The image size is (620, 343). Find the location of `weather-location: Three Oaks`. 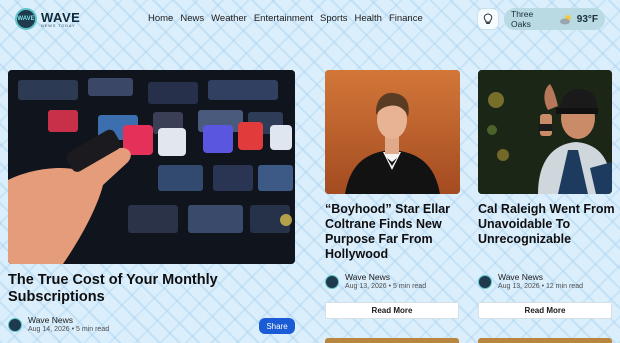

weather-location: Three Oaks is located at coordinates (522, 19).